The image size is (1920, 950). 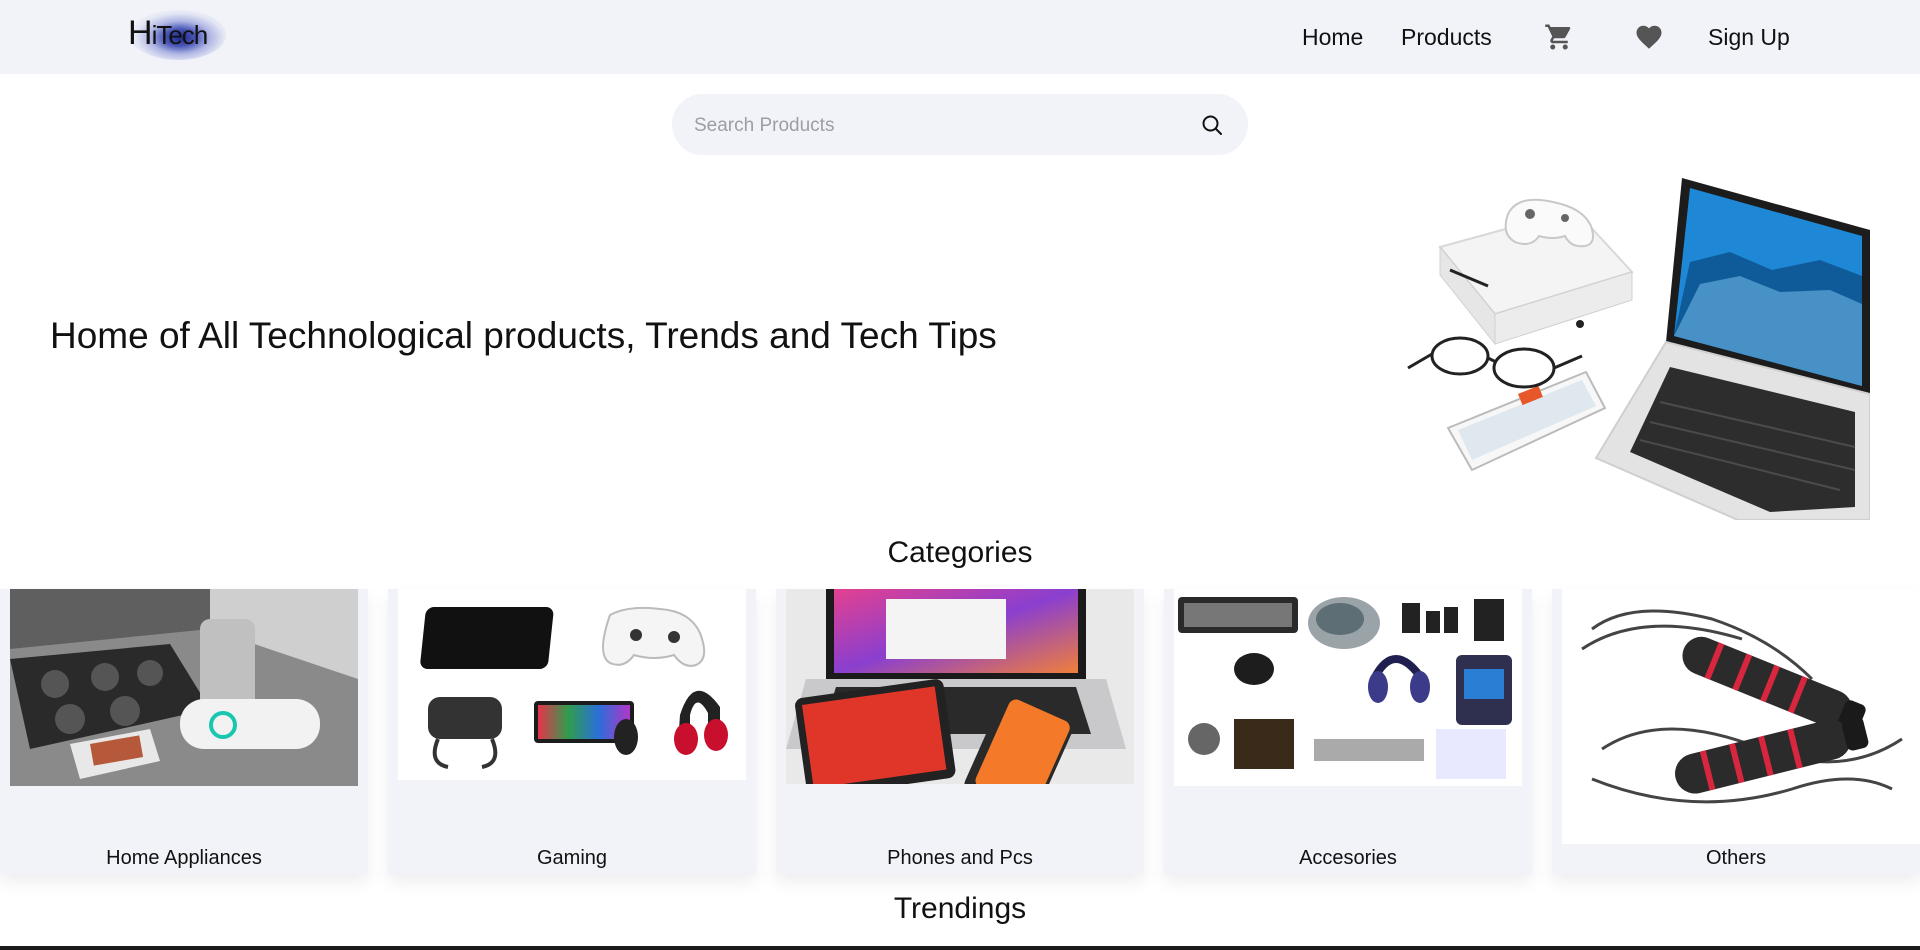 I want to click on logo-word: iTech, so click(x=180, y=35).